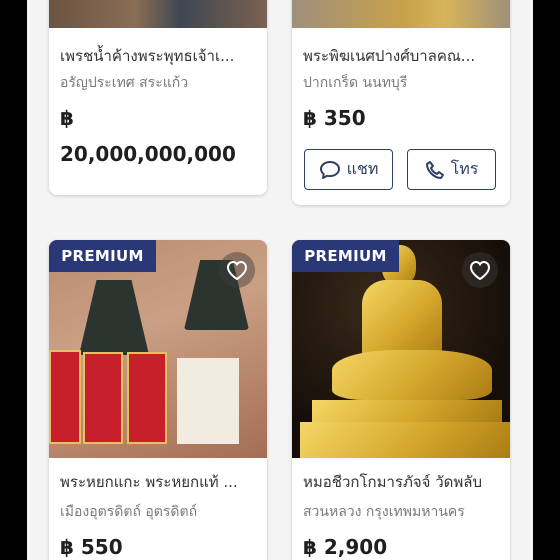 This screenshot has height=560, width=560. I want to click on listing-price: ฿ 550, so click(91, 547).